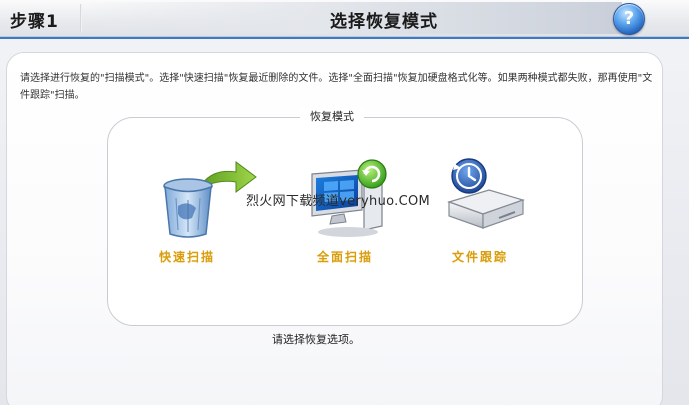 The height and width of the screenshot is (405, 689). I want to click on wizard-header: 步骤1 选择恢复模式 ?, so click(344, 18).